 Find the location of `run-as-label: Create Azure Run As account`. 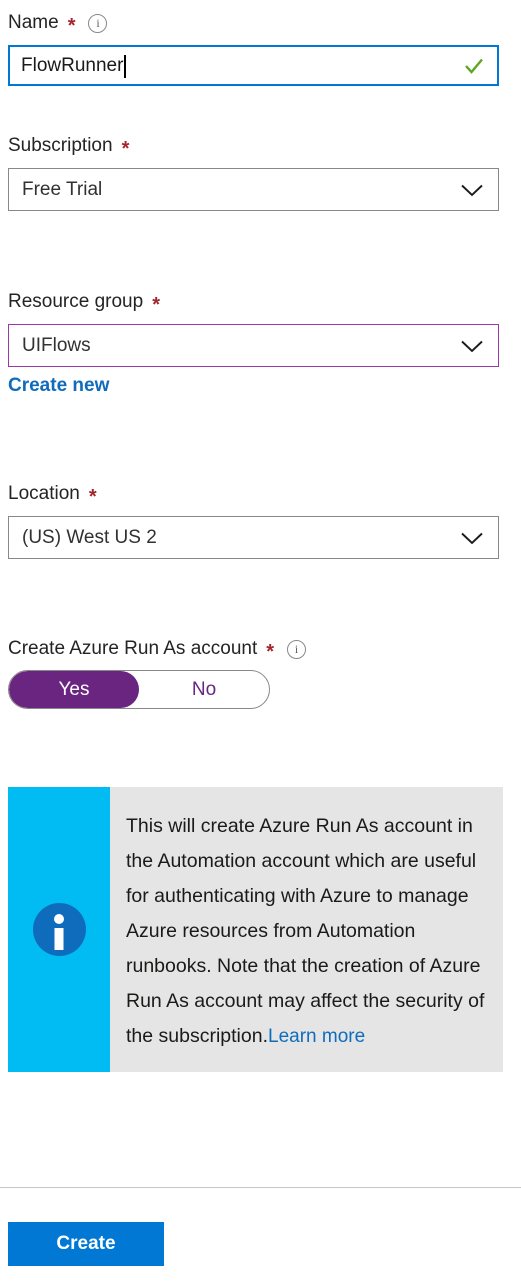

run-as-label: Create Azure Run As account is located at coordinates (133, 648).